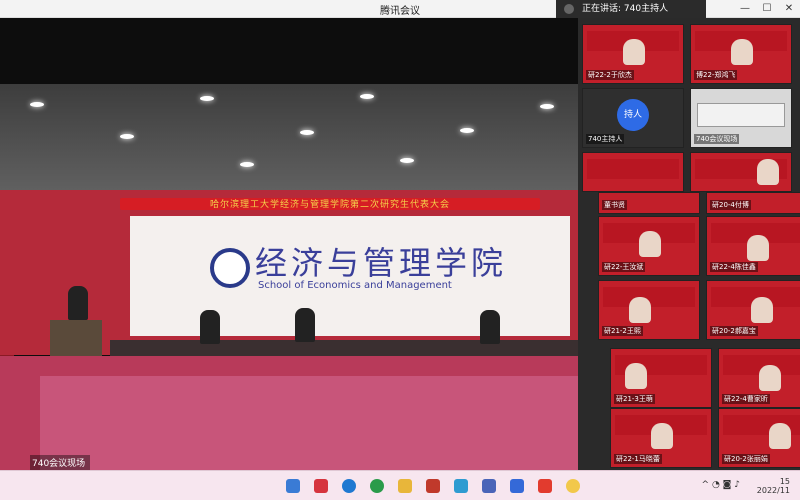 Image resolution: width=800 pixels, height=500 pixels. Describe the element at coordinates (717, 139) in the screenshot. I see `participant-name: 740会议现场` at that location.